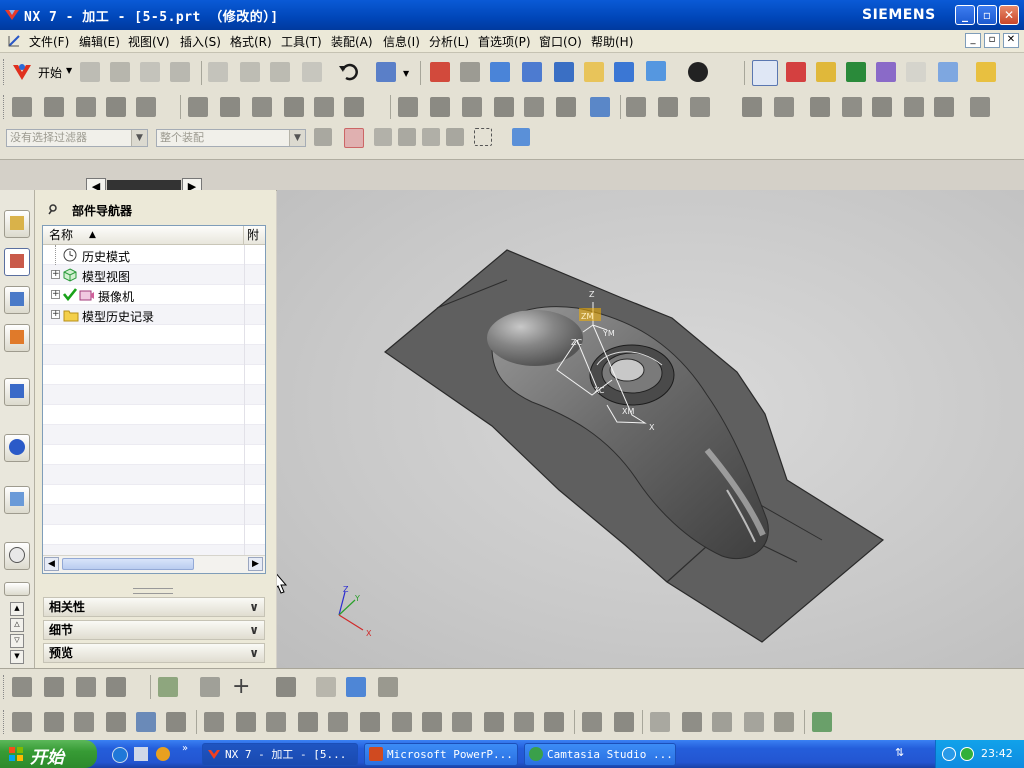 The width and height of the screenshot is (1024, 768). Describe the element at coordinates (532, 72) in the screenshot. I see `magnify-icon` at that location.